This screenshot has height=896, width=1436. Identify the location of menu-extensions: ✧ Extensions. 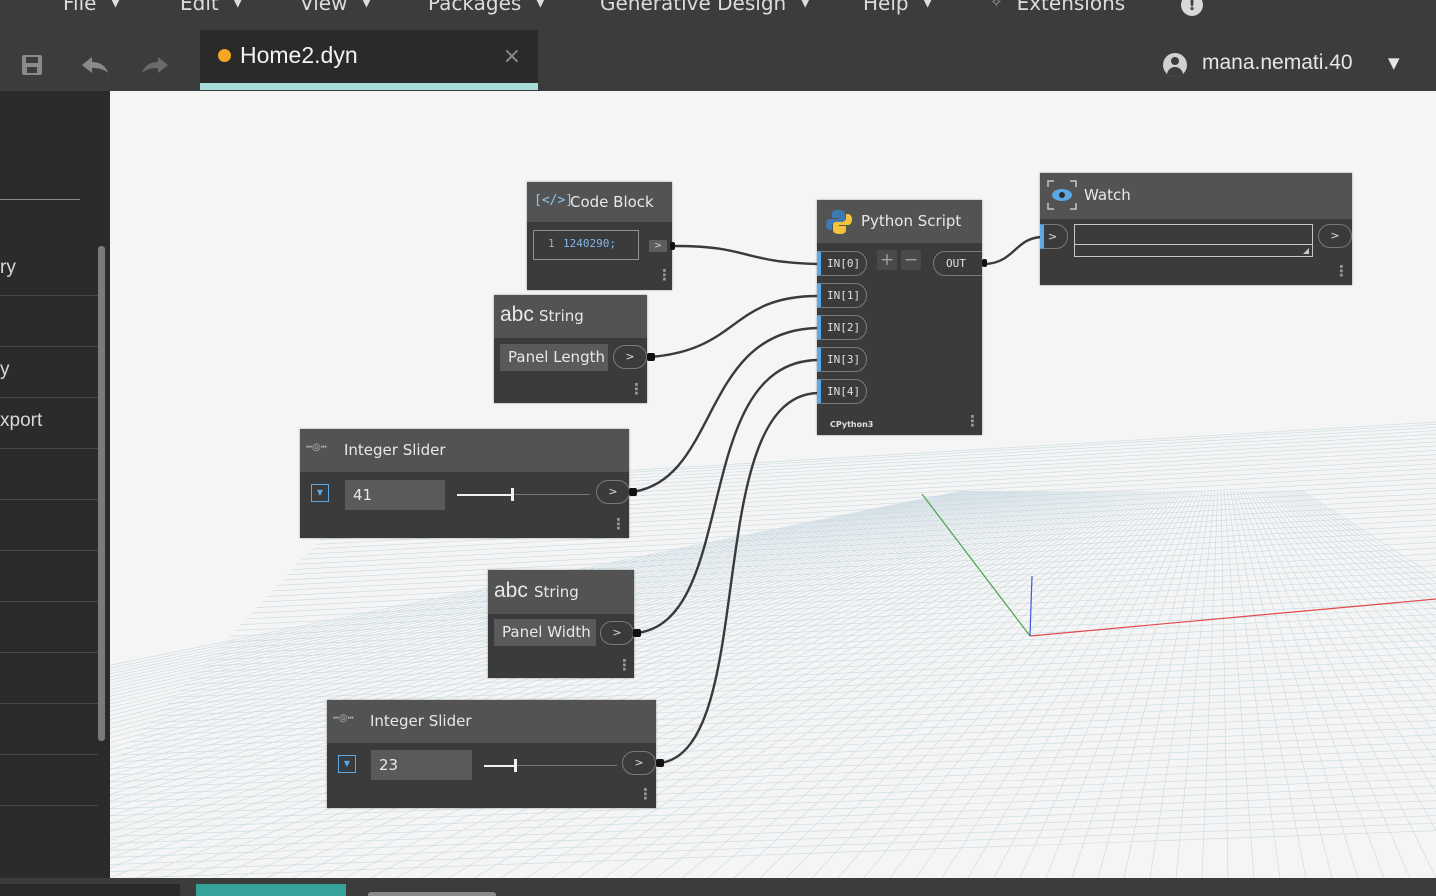
(1057, 7).